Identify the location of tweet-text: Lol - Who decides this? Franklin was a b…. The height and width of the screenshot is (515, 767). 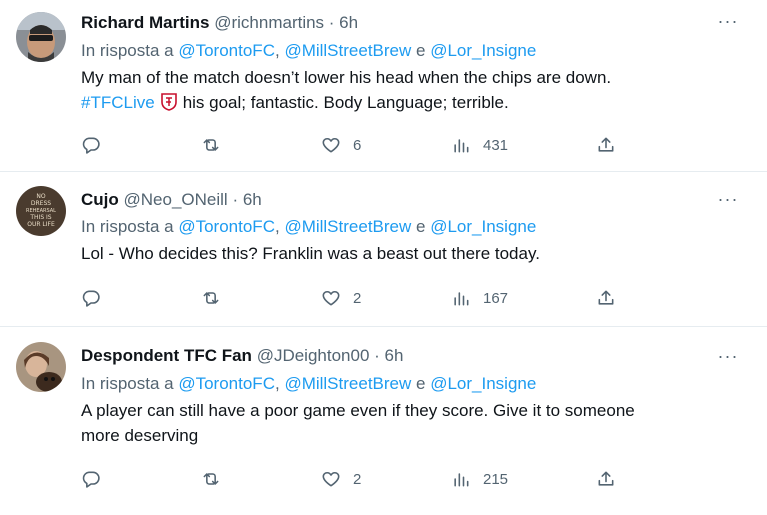
(310, 253).